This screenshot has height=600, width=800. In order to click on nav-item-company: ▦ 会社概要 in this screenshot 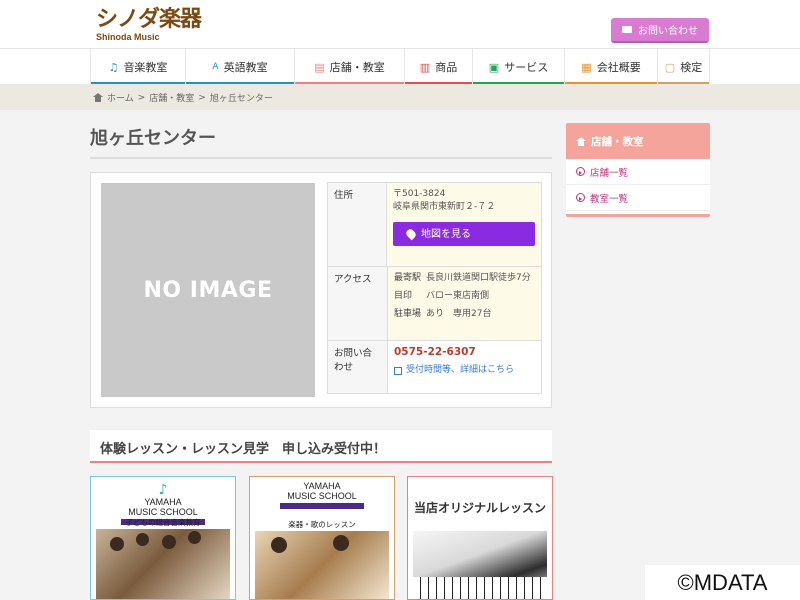, I will do `click(611, 67)`.